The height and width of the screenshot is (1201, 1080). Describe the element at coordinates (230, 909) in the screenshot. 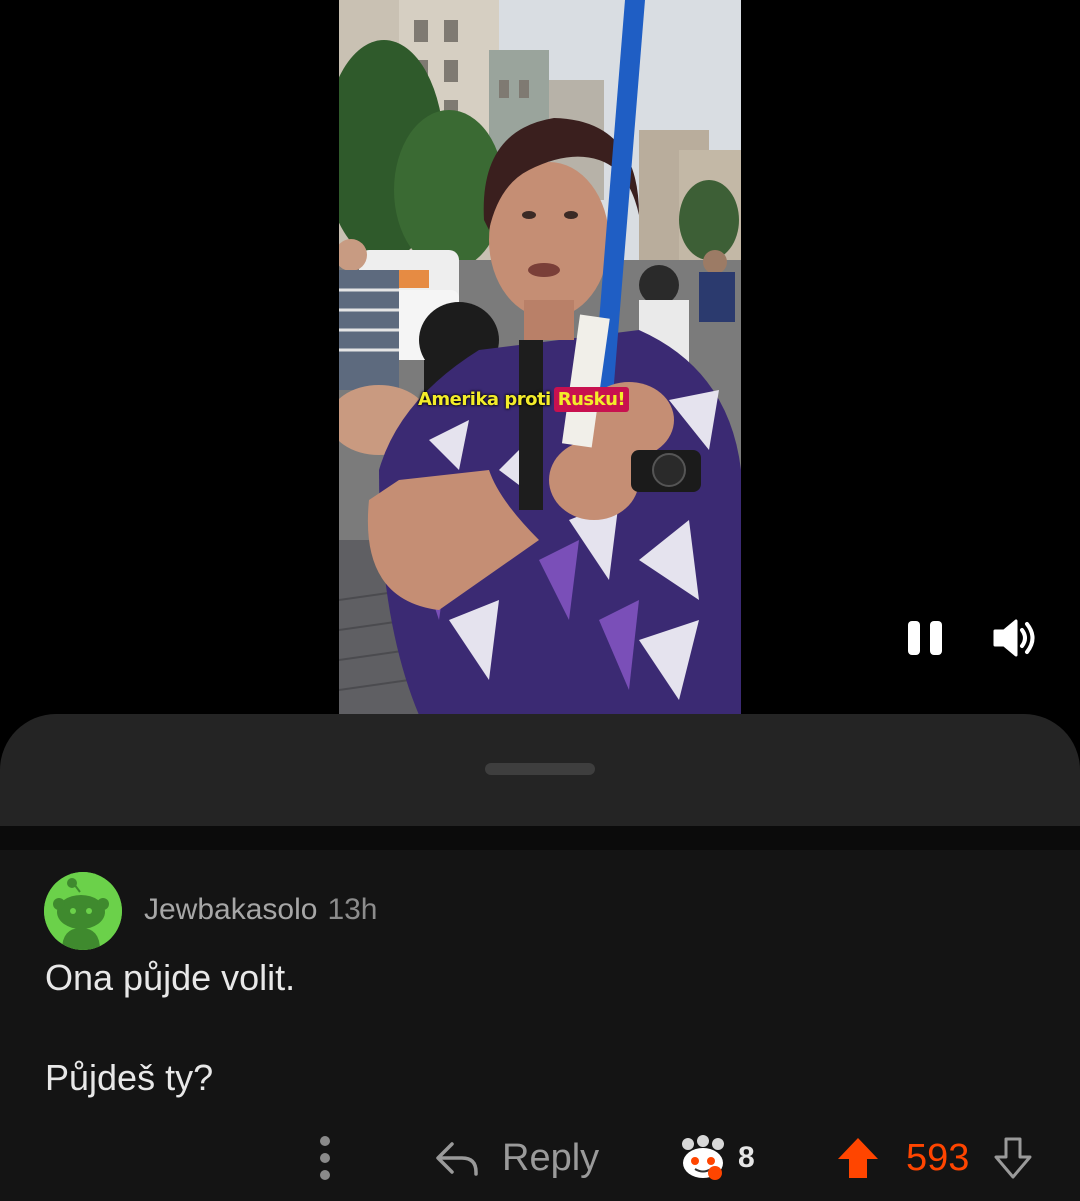

I see `username-link: Jewbakasolo` at that location.